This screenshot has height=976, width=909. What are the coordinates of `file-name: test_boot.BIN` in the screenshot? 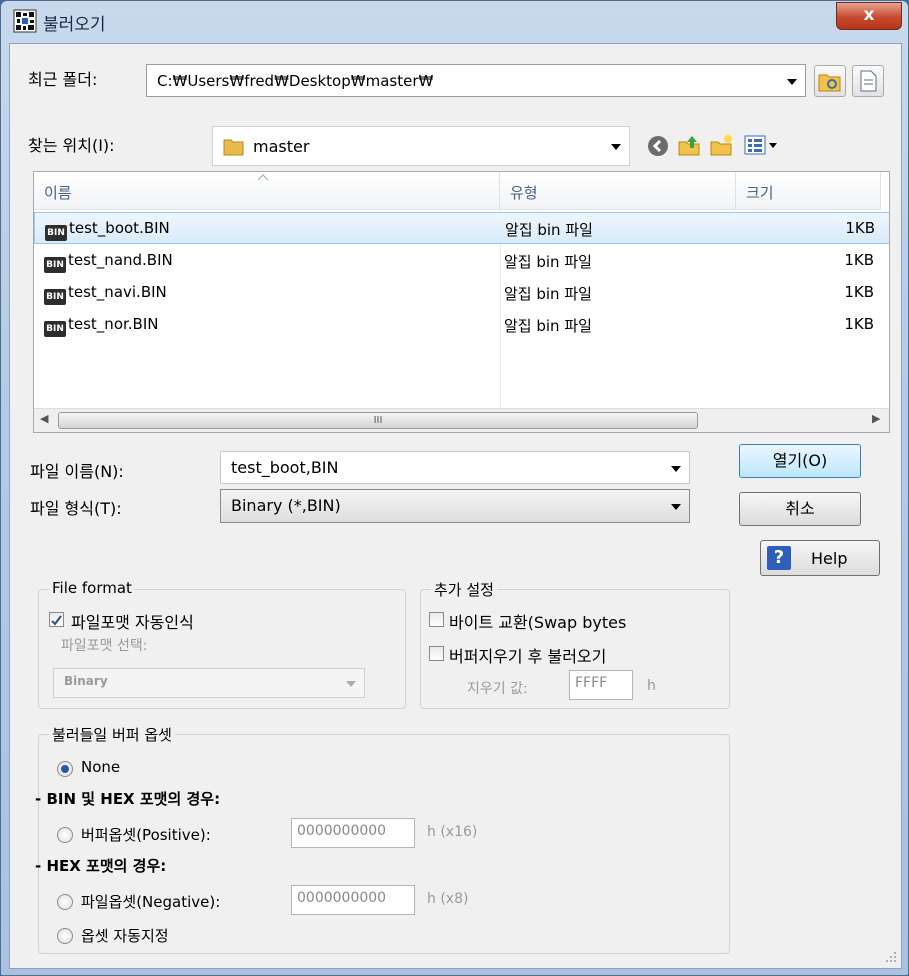 It's located at (119, 228).